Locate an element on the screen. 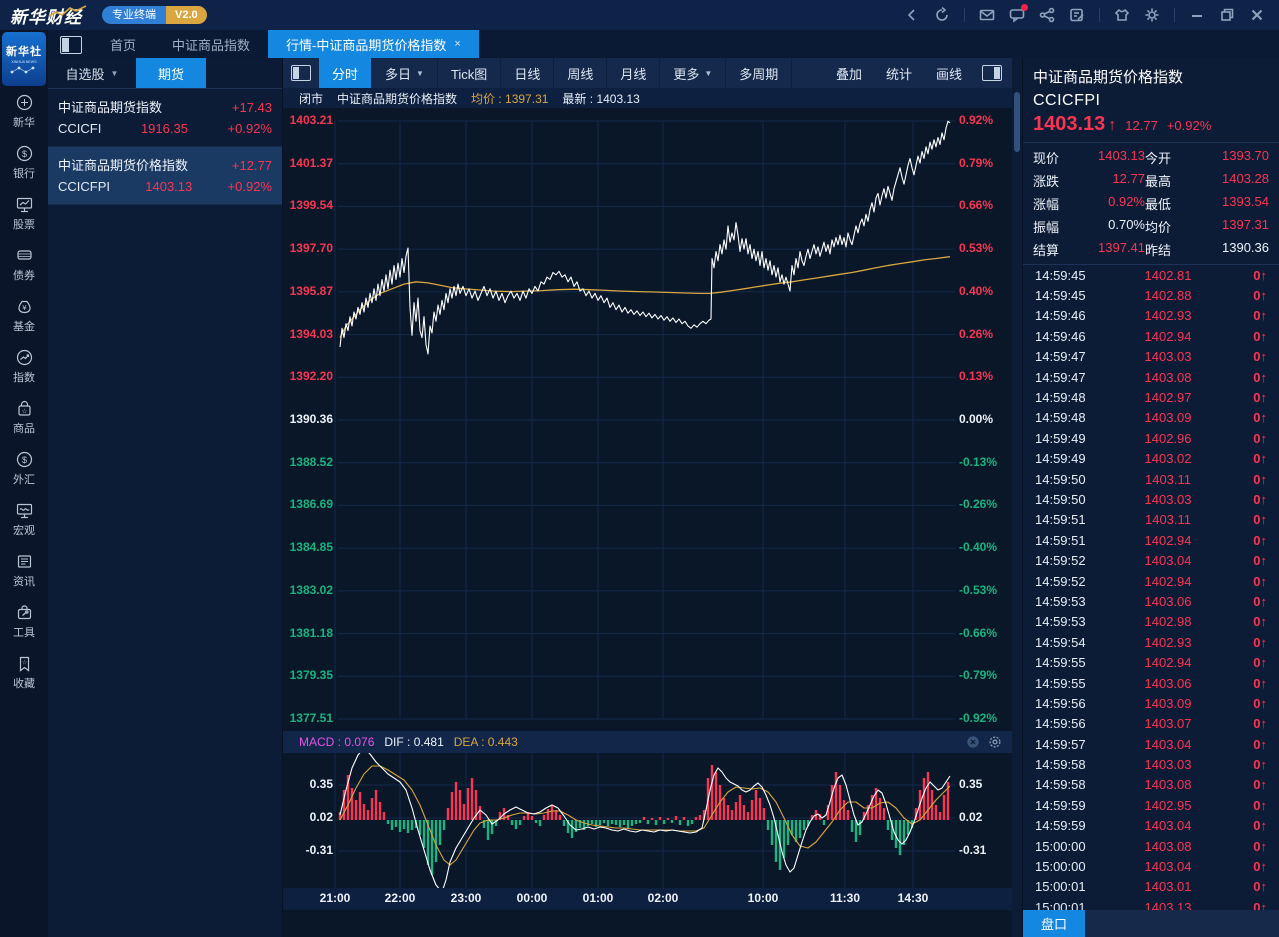  period-button-tick: Tick图 is located at coordinates (470, 73).